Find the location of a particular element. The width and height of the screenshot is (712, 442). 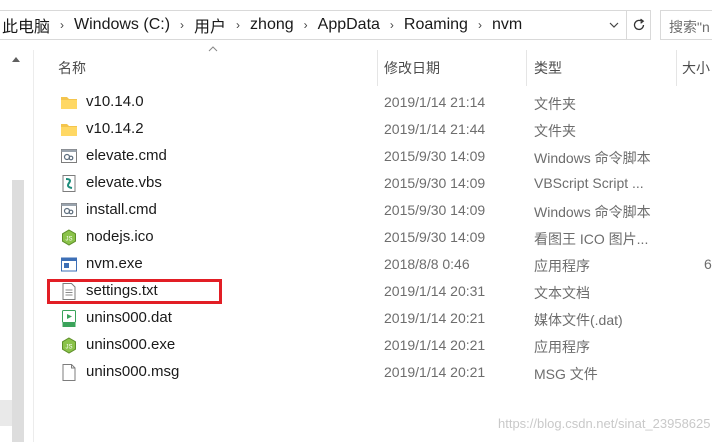

file-name: install.cmd is located at coordinates (121, 209).